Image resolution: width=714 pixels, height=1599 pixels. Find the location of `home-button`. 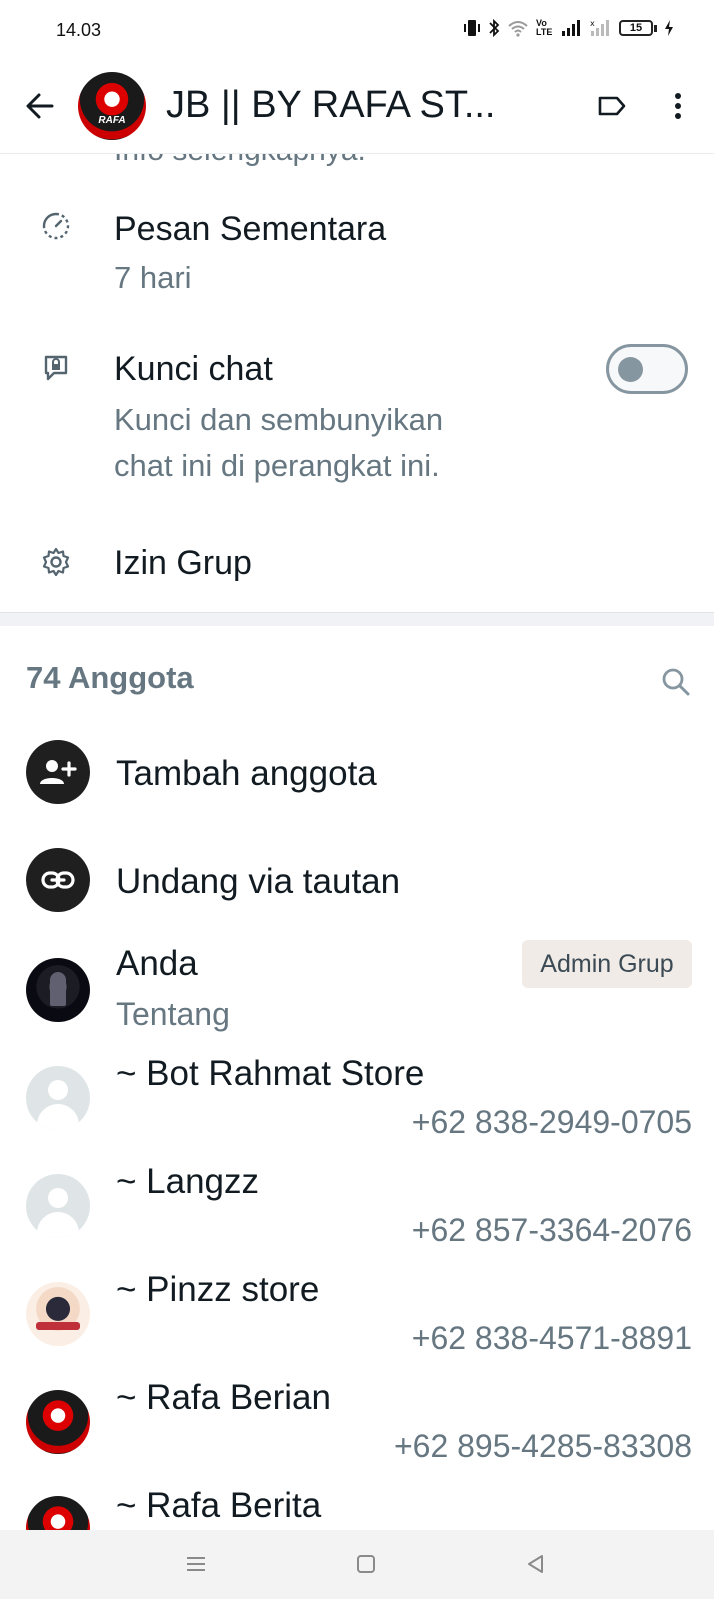

home-button is located at coordinates (366, 1564).